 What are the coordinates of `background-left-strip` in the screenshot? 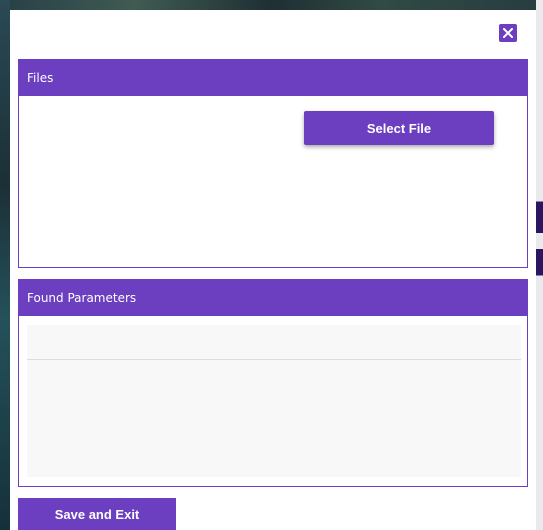 It's located at (5, 265).